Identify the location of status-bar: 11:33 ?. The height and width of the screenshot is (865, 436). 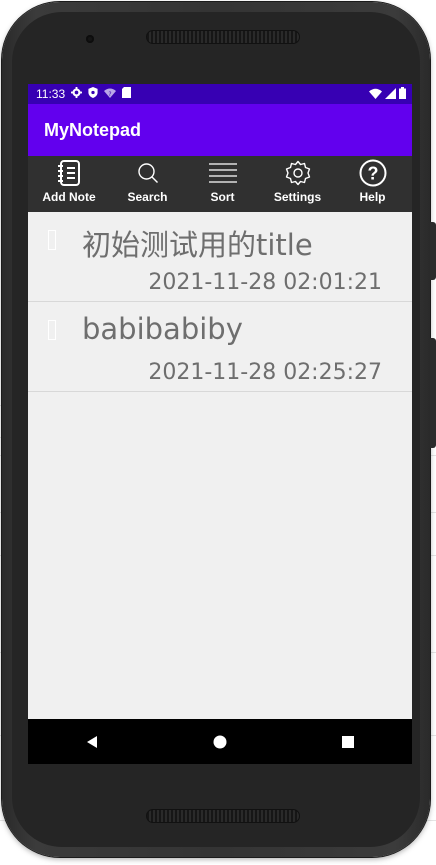
(220, 94).